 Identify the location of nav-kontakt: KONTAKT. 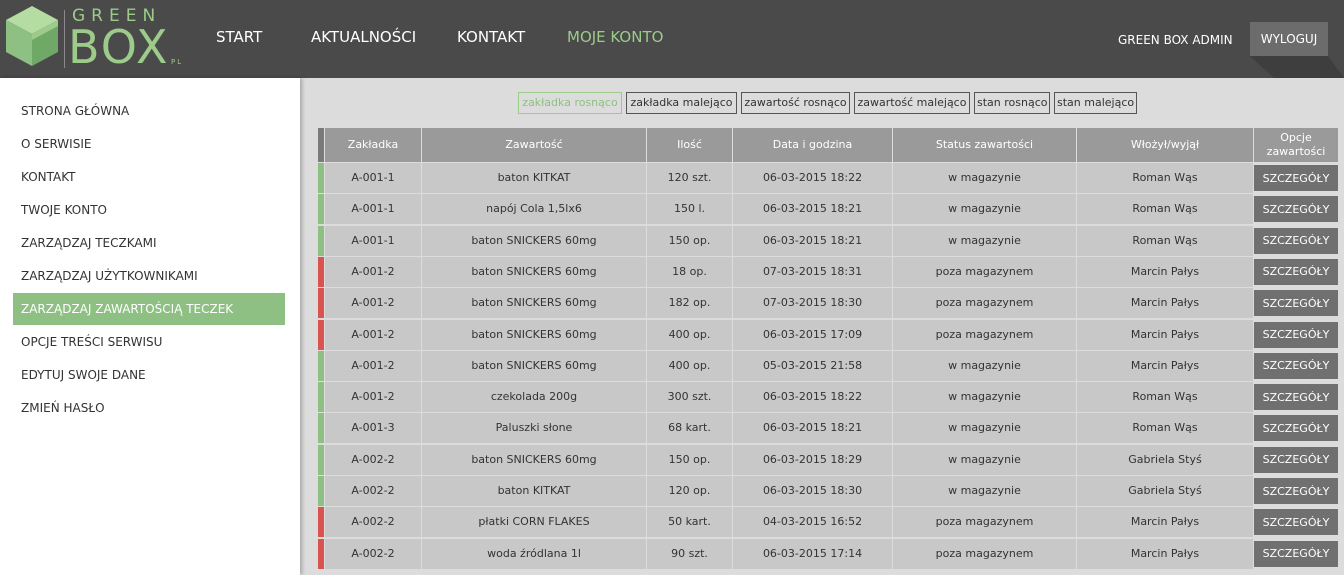
(491, 37).